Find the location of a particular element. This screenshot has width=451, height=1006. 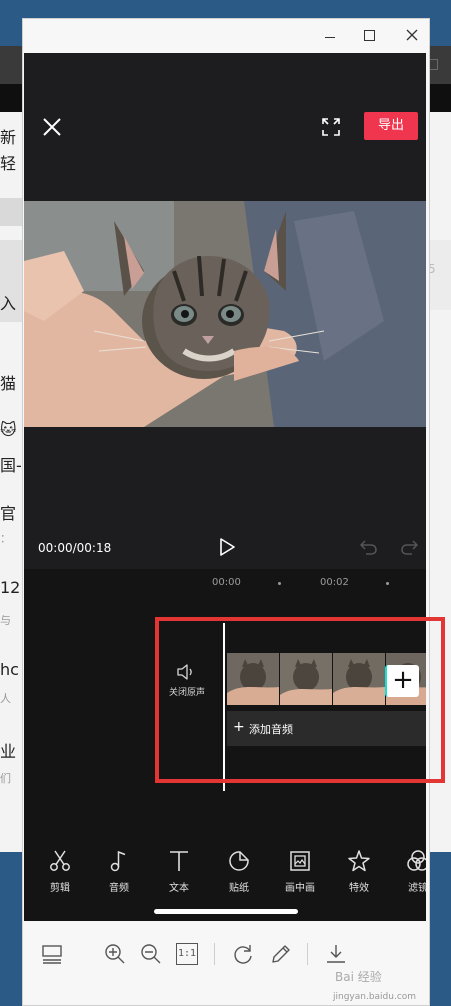

background-text-fragment: 🐱 is located at coordinates (8, 429).